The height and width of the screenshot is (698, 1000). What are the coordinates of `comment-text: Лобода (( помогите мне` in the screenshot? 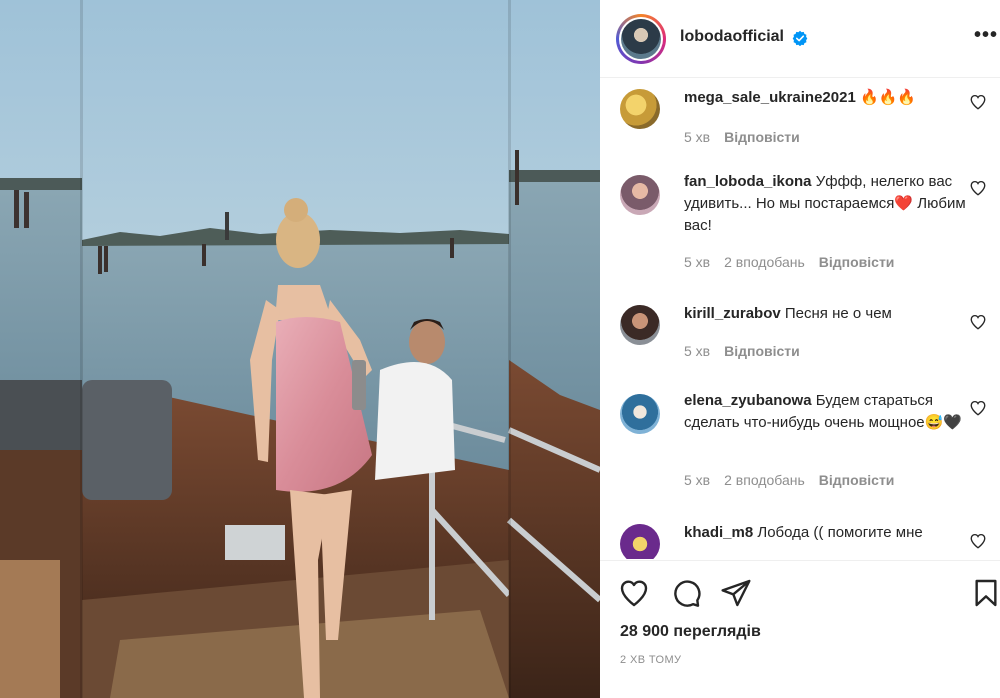 It's located at (840, 532).